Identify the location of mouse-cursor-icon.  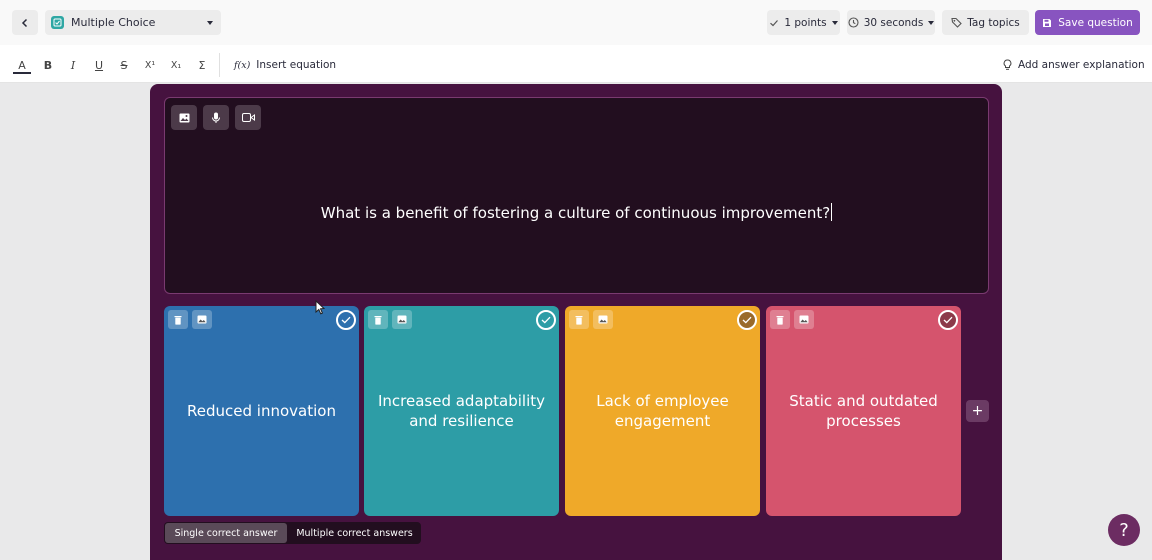
(320, 307).